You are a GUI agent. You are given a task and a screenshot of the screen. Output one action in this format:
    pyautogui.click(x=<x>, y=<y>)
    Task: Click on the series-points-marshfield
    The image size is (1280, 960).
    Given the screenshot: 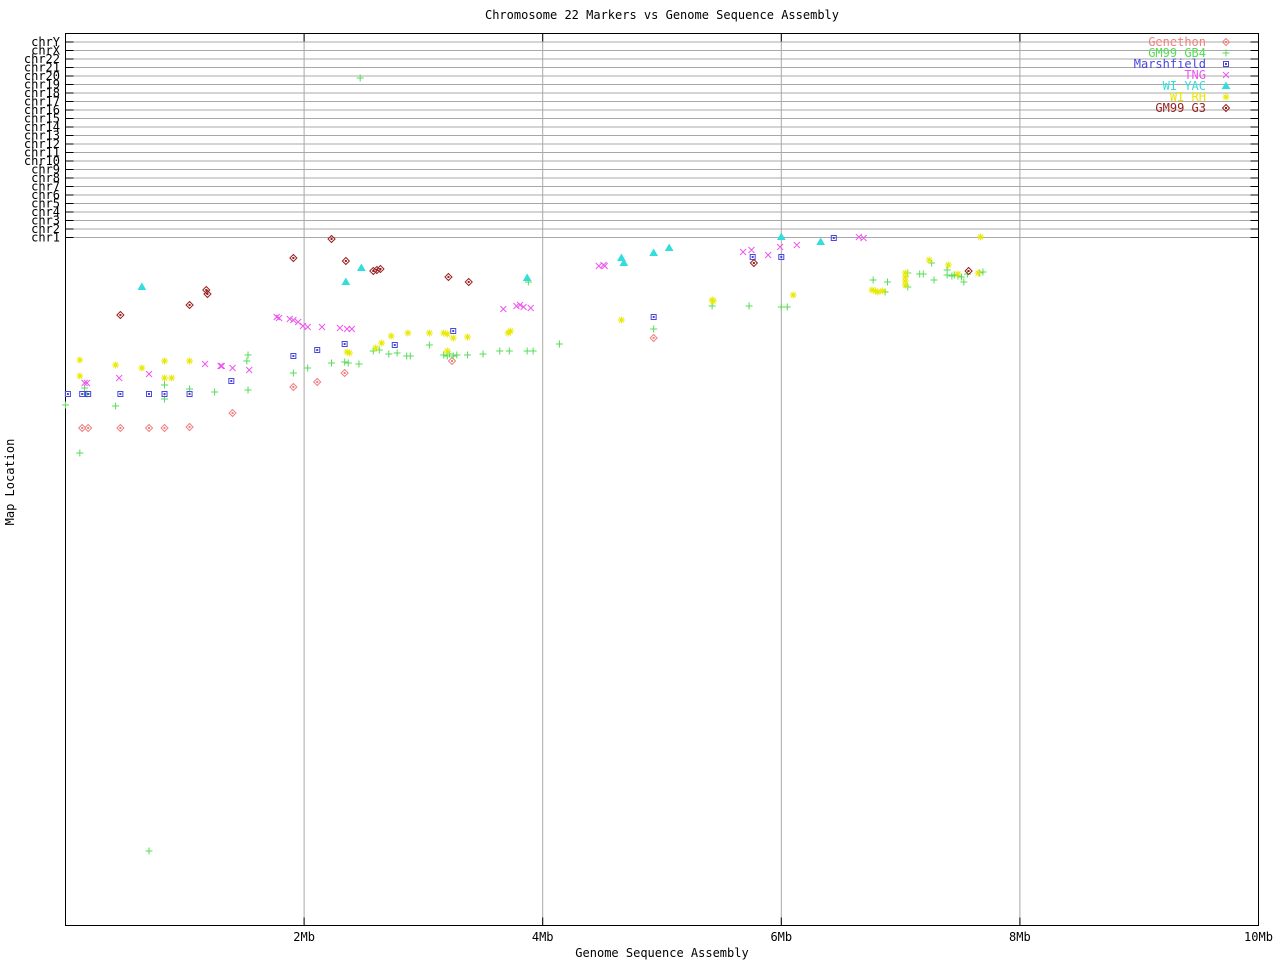 What is the action you would take?
    pyautogui.click(x=450, y=316)
    